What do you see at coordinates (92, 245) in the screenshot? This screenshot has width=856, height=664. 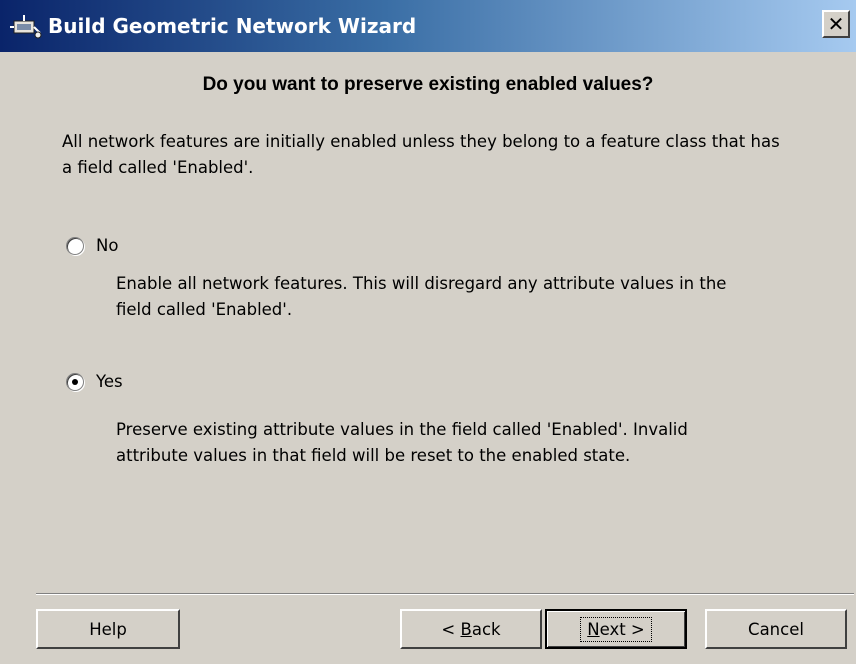 I see `option-no: No` at bounding box center [92, 245].